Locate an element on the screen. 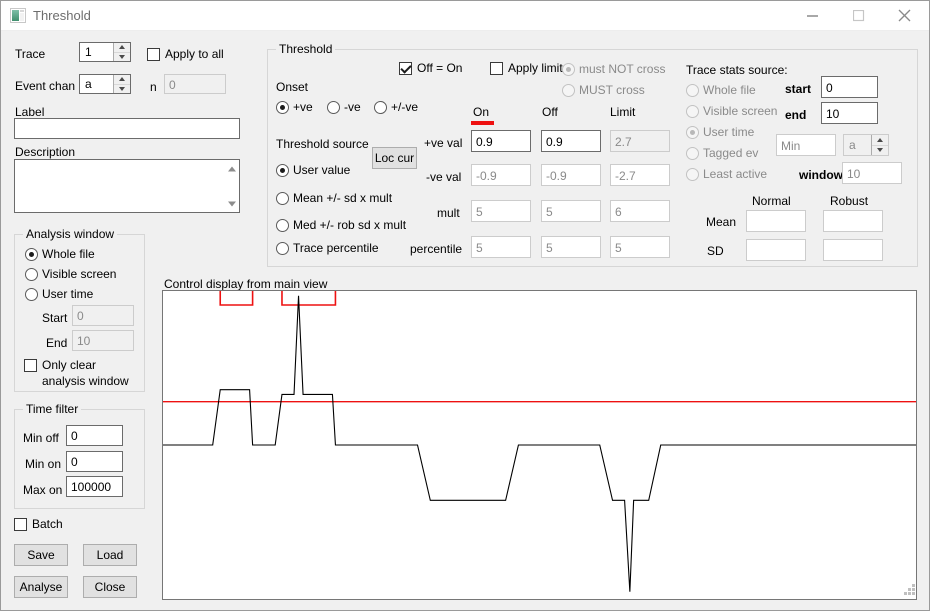 Image resolution: width=930 pixels, height=611 pixels. description-scrollbar is located at coordinates (230, 186).